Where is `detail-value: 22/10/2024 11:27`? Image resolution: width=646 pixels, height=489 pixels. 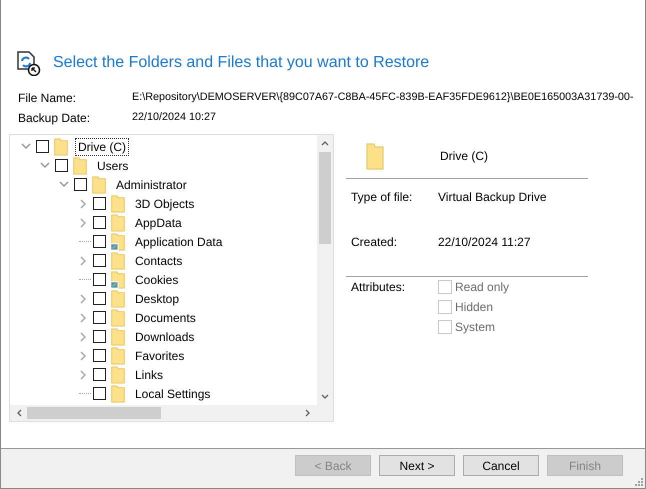 detail-value: 22/10/2024 11:27 is located at coordinates (485, 242).